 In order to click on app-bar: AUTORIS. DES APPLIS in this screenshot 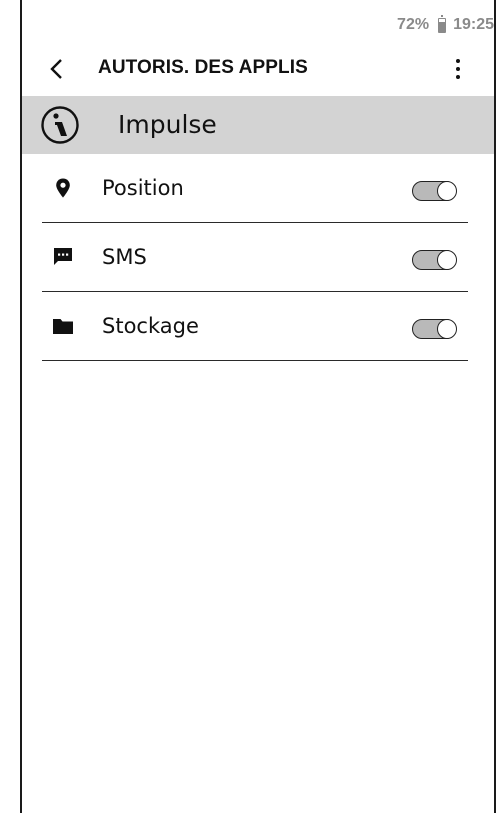, I will do `click(258, 69)`.